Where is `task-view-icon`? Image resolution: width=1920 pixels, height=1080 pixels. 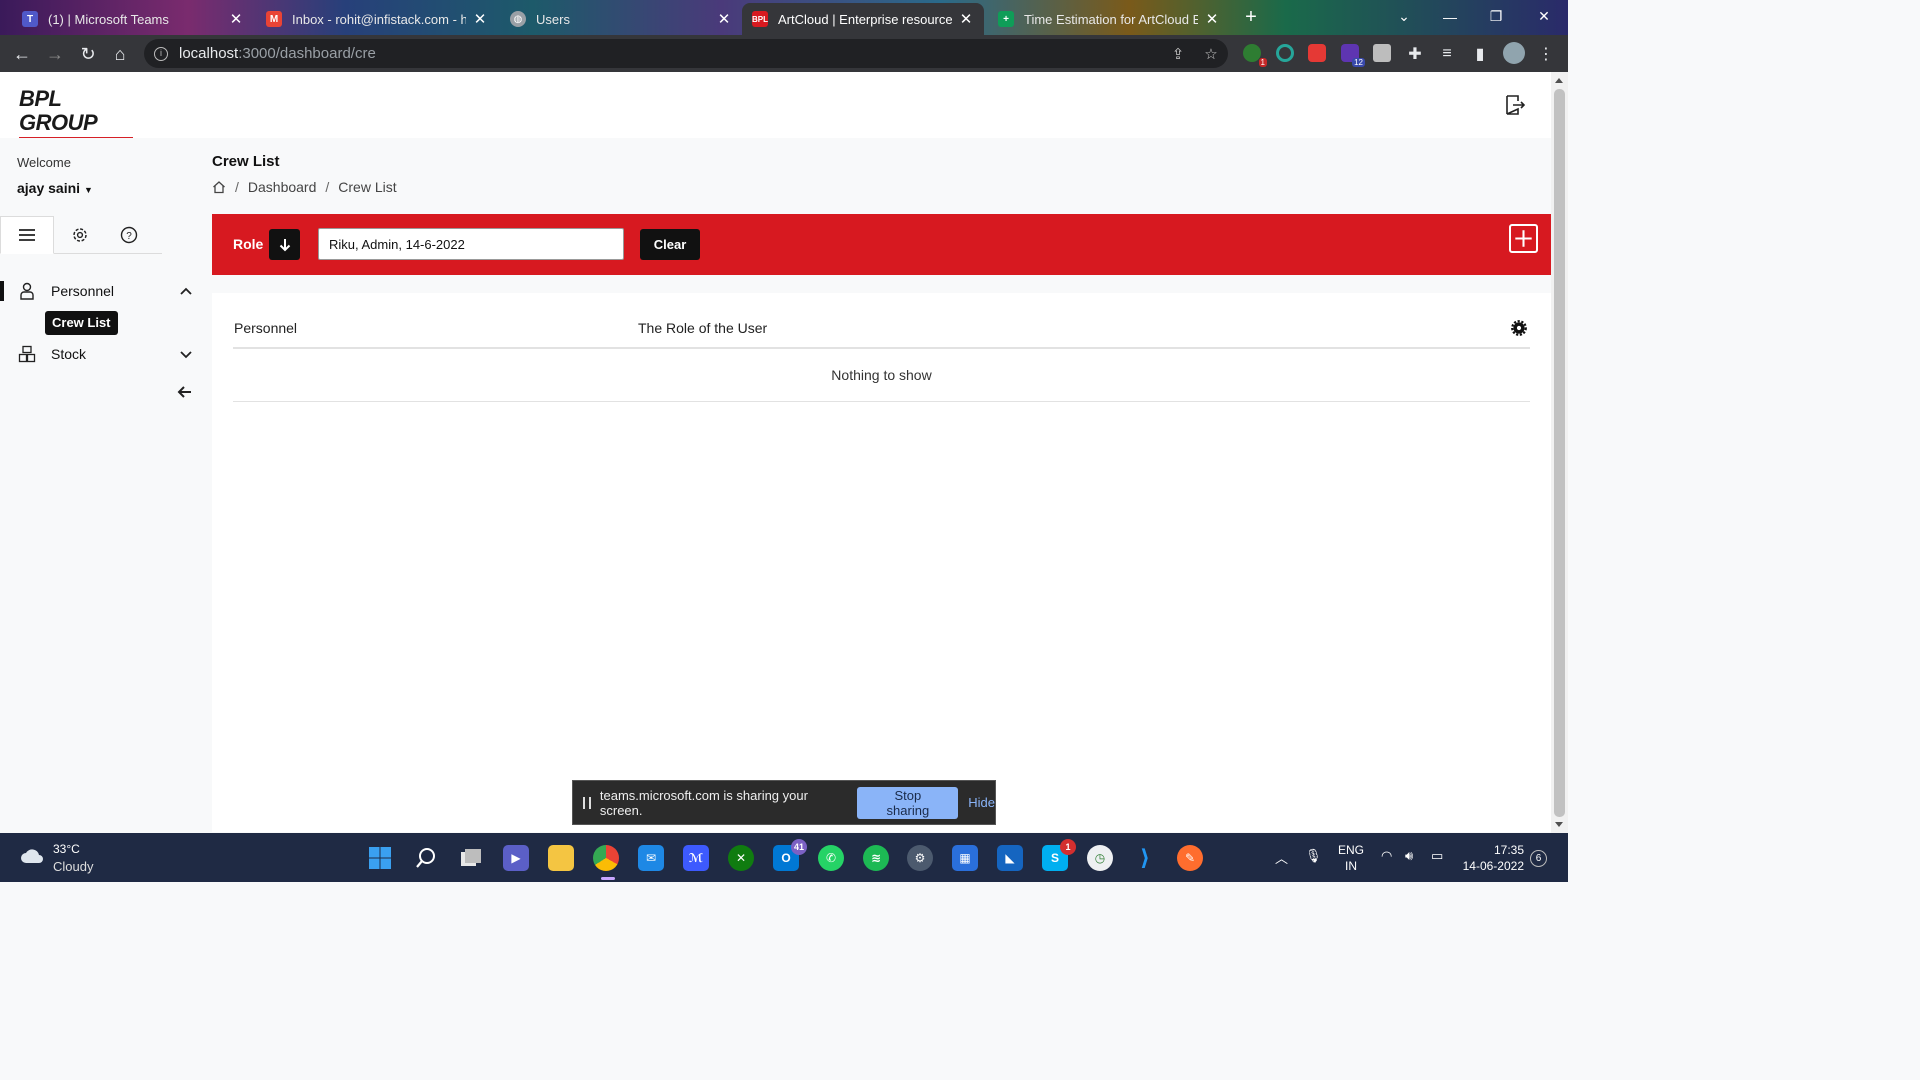
task-view-icon is located at coordinates (471, 858).